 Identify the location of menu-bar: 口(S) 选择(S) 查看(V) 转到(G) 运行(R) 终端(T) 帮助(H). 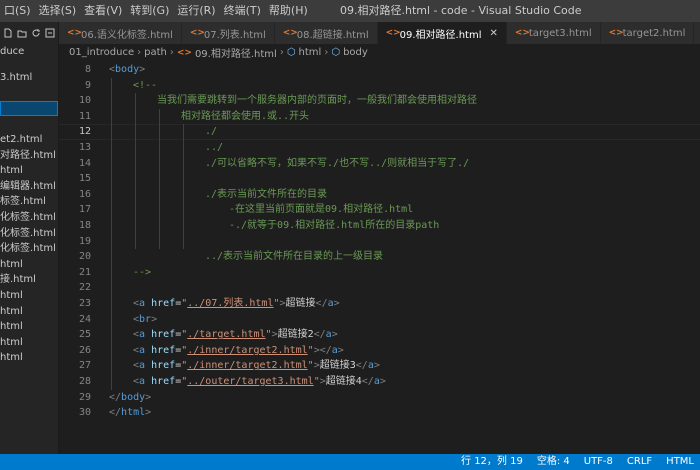
(156, 11).